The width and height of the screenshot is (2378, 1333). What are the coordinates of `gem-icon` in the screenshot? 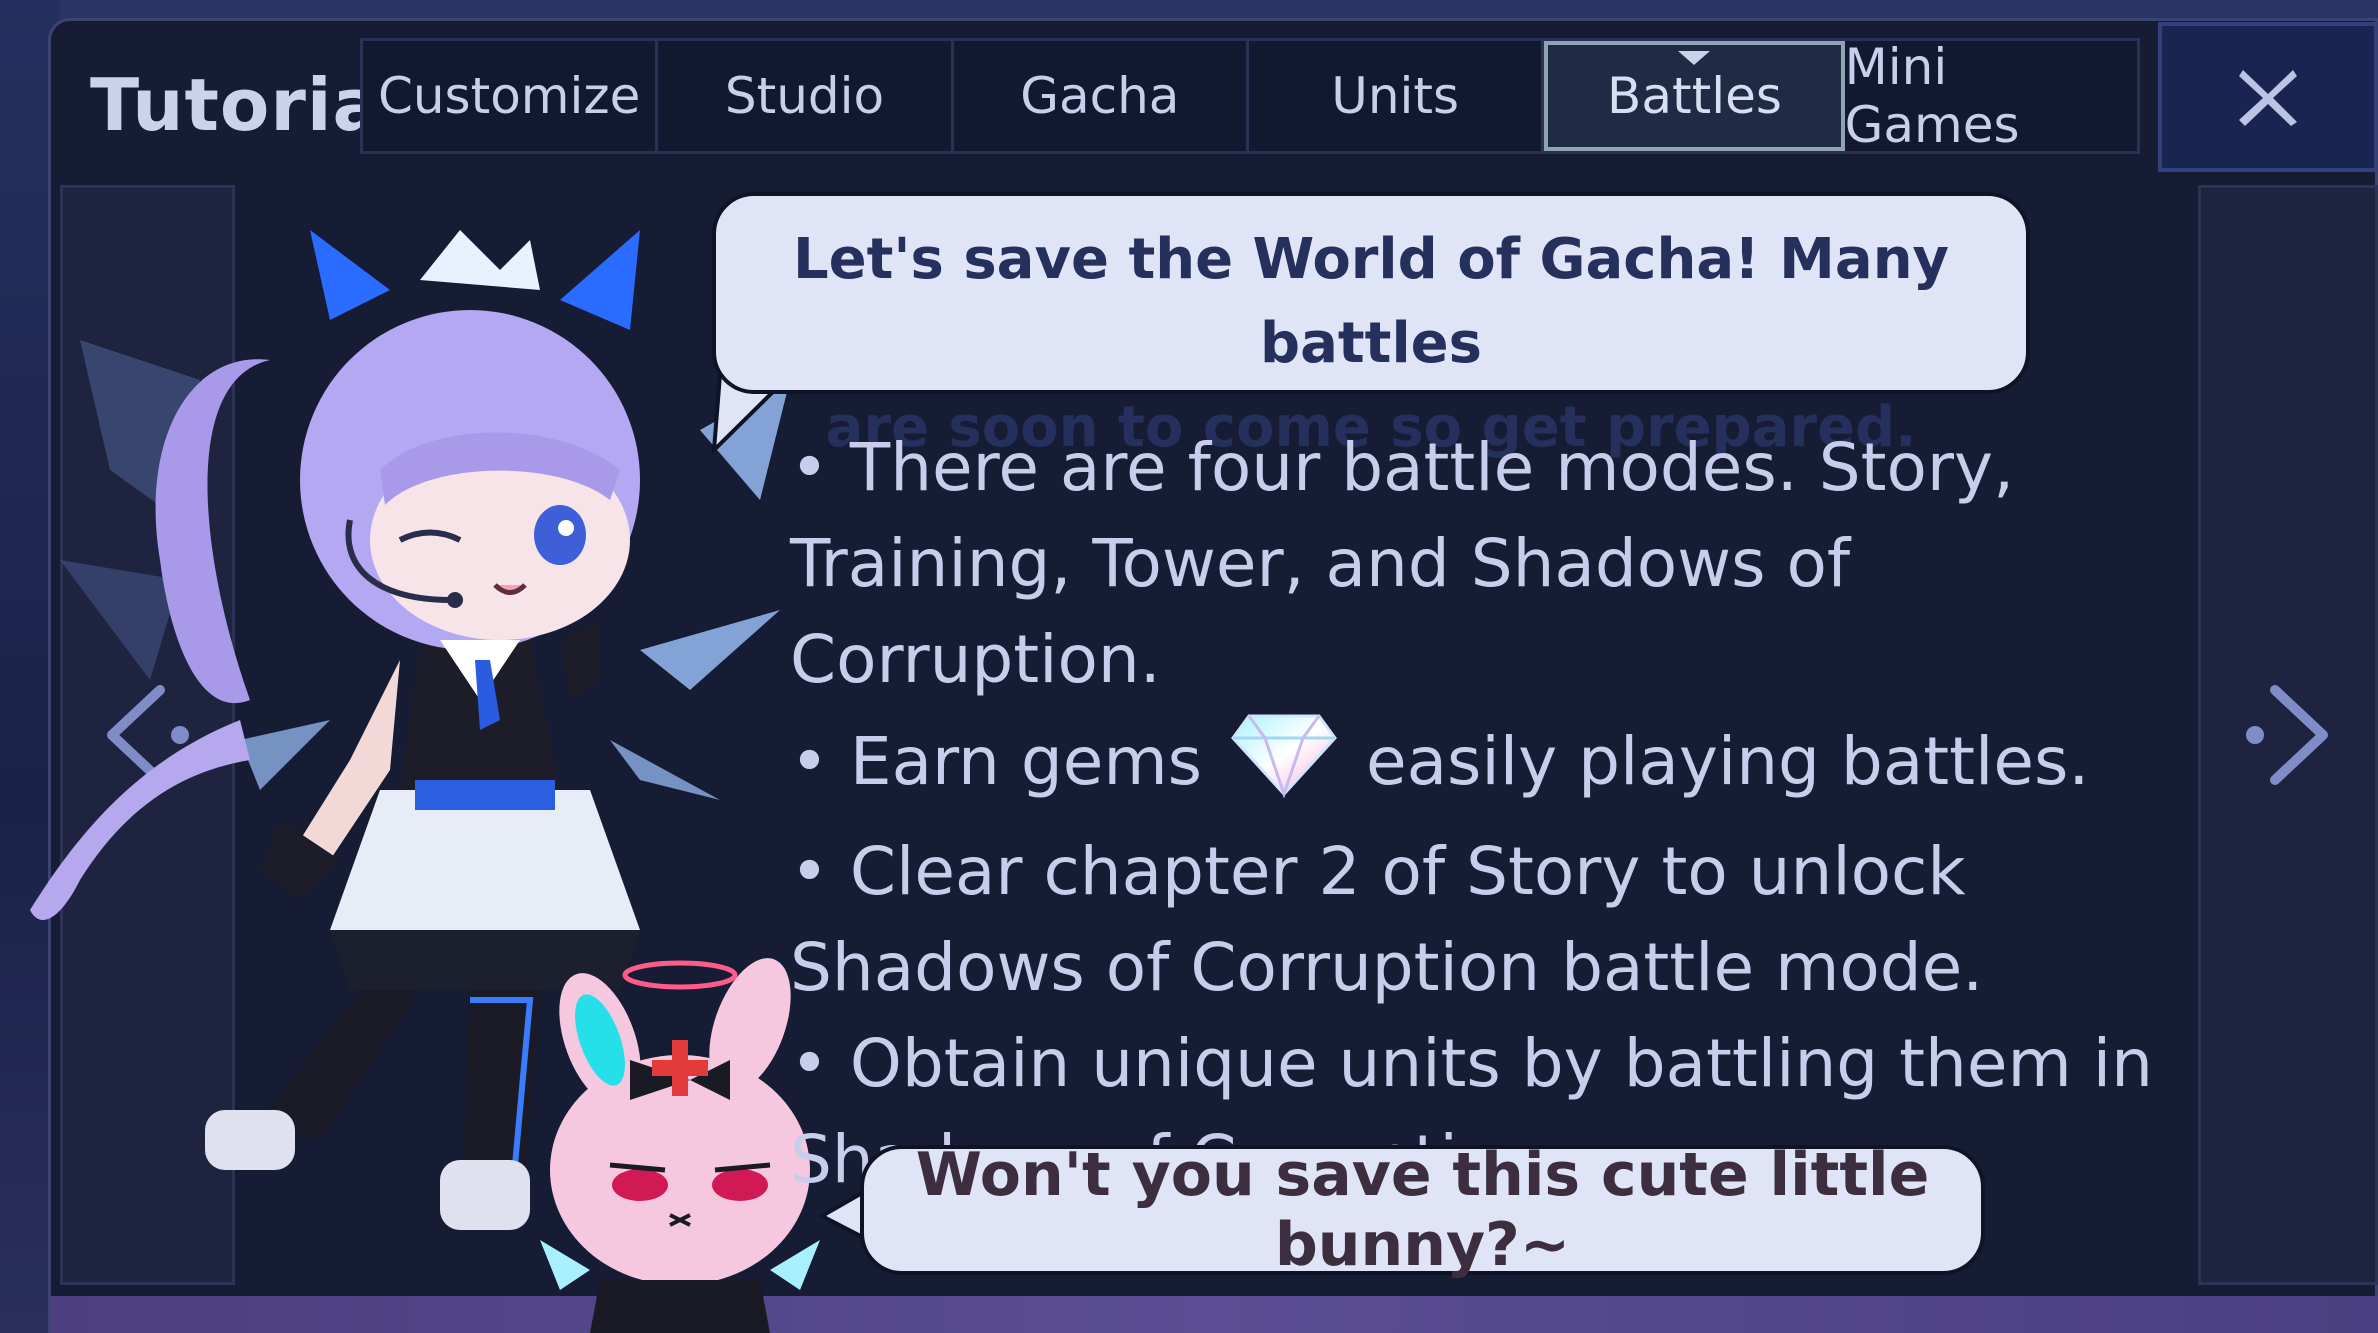 It's located at (1284, 766).